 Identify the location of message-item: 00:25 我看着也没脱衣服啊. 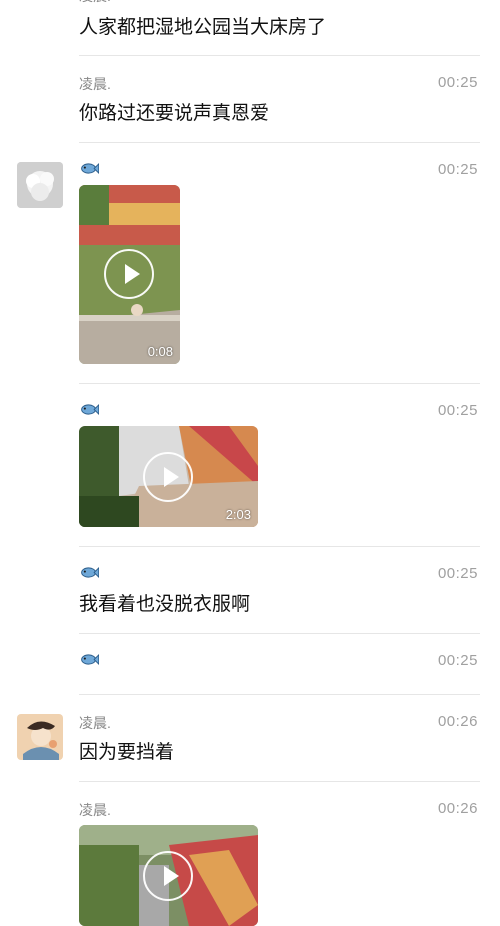
(250, 590).